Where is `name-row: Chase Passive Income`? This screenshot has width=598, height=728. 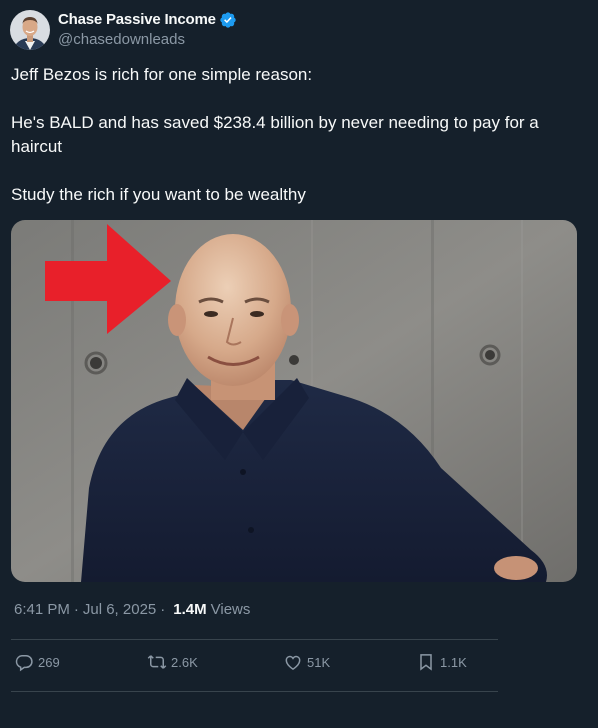
name-row: Chase Passive Income is located at coordinates (147, 20).